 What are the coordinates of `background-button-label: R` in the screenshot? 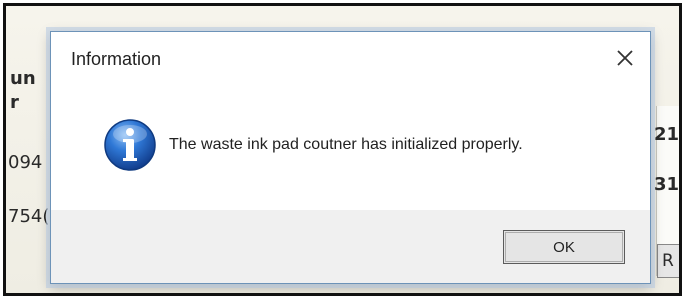 It's located at (668, 261).